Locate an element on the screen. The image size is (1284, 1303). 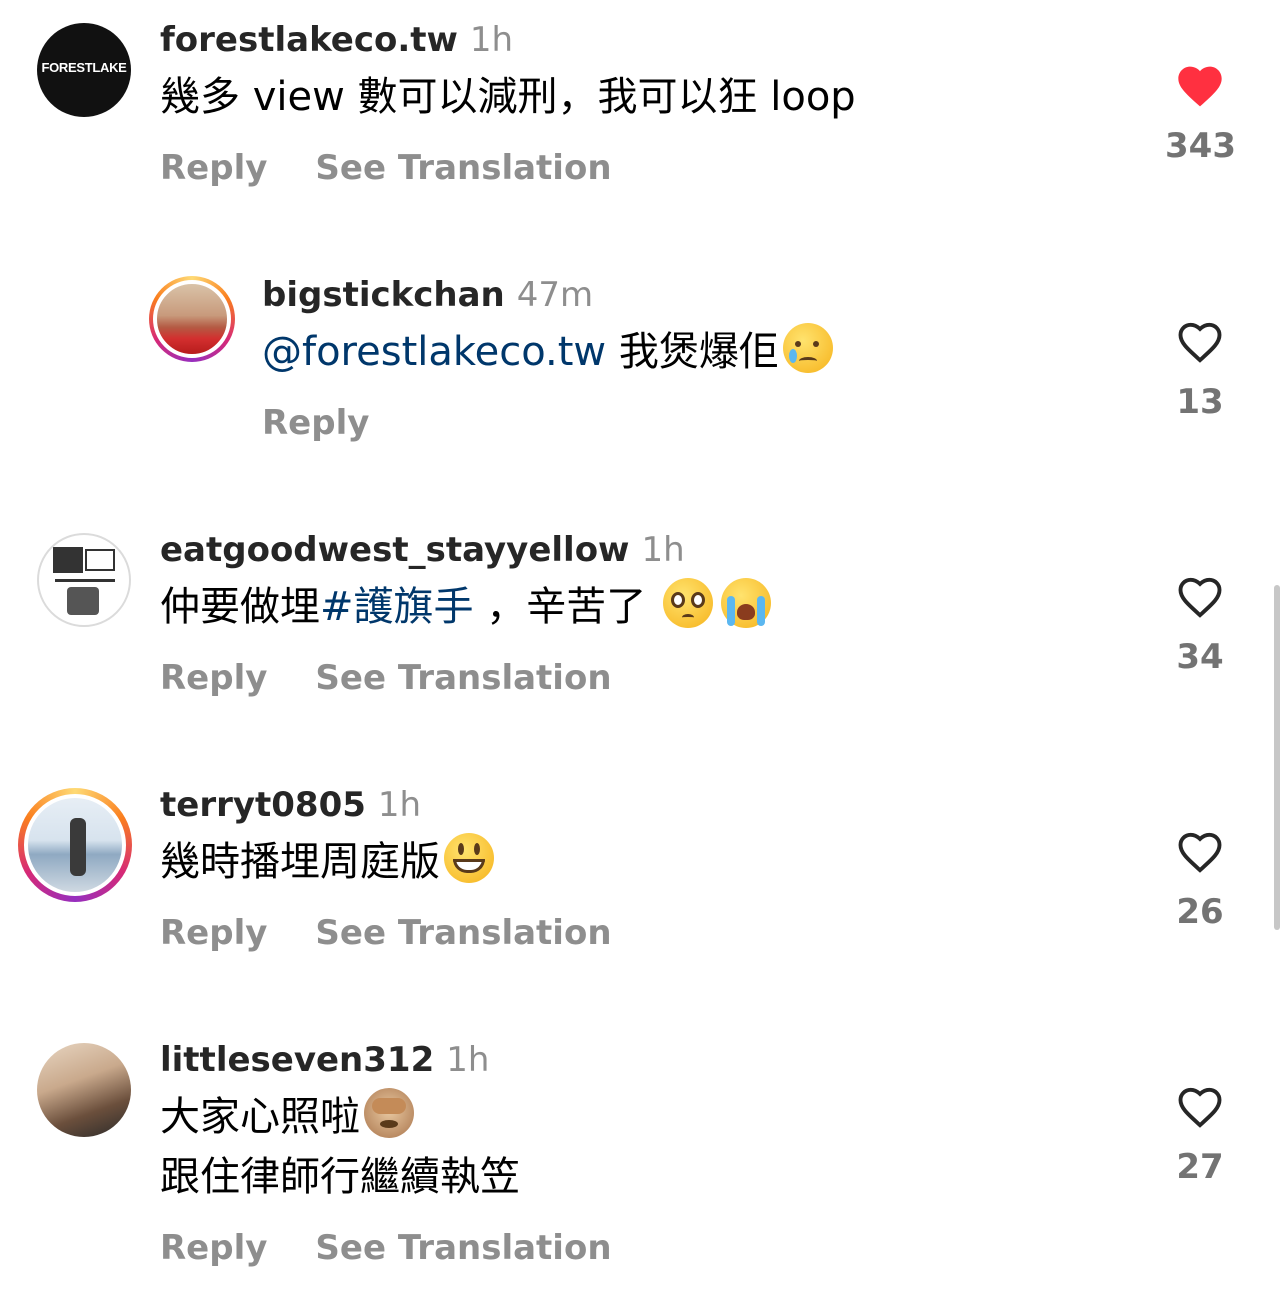
username-text: eatgoodwest_stayyellow is located at coordinates (394, 550).